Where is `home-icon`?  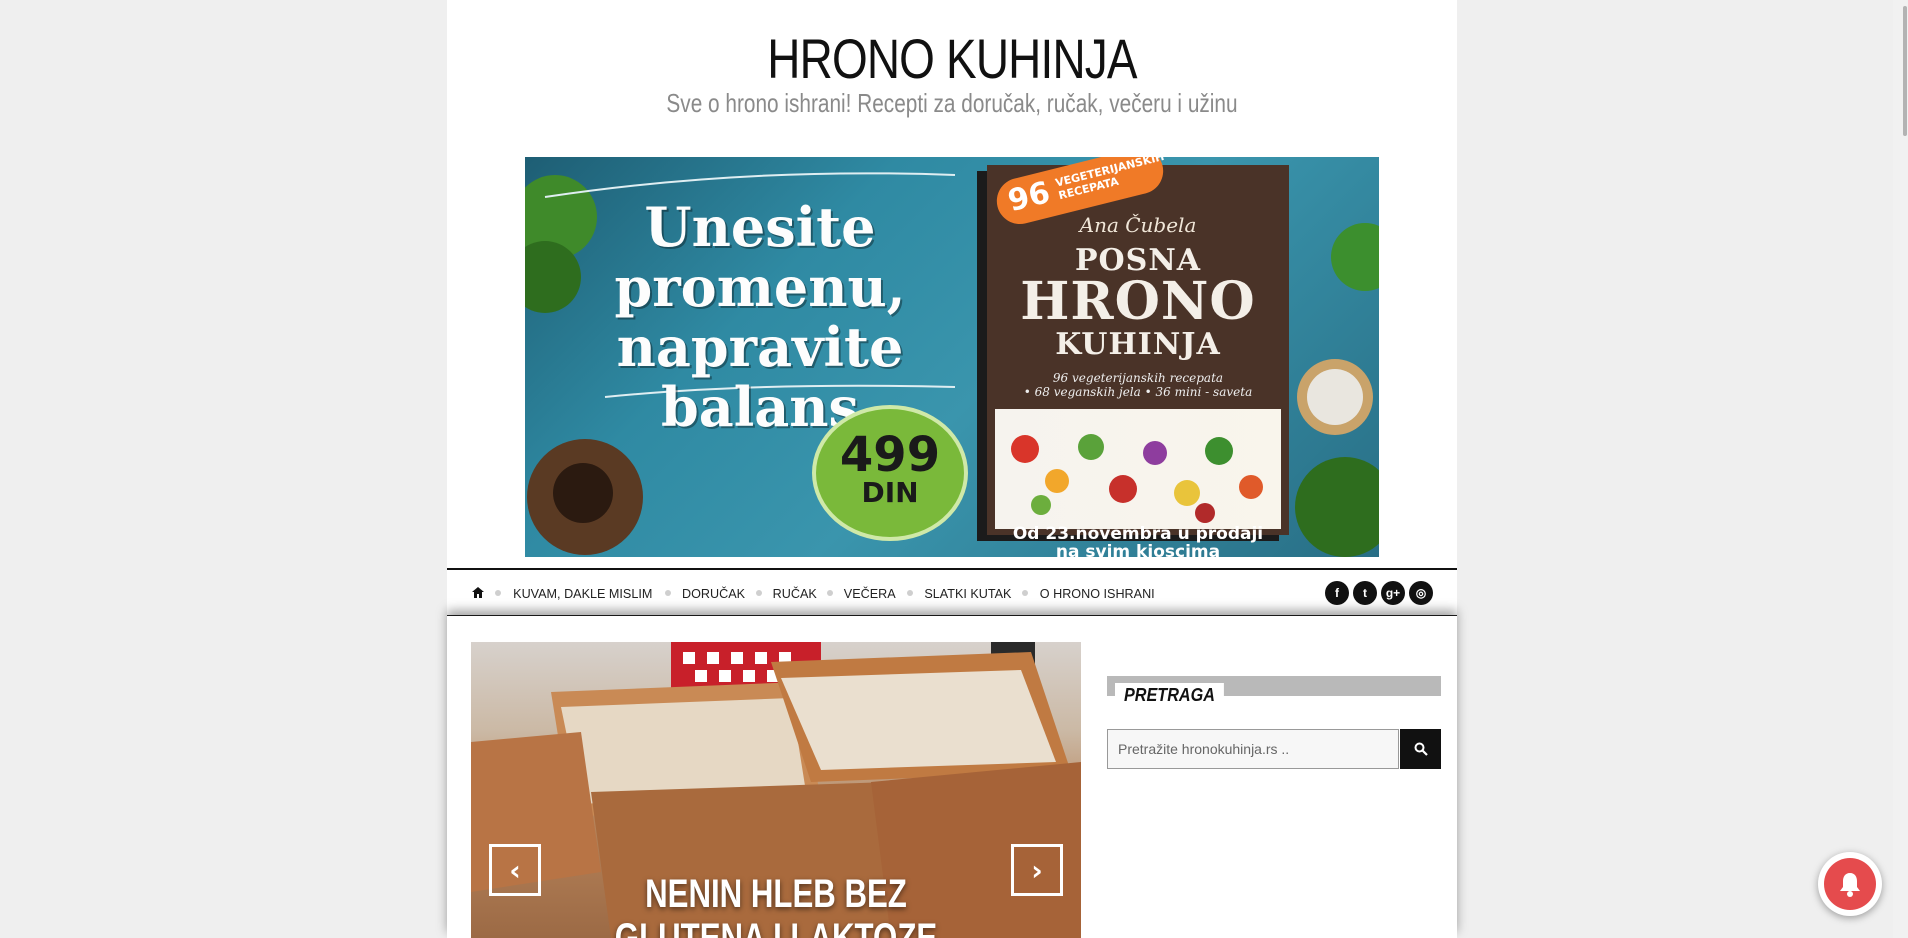
home-icon is located at coordinates (478, 593).